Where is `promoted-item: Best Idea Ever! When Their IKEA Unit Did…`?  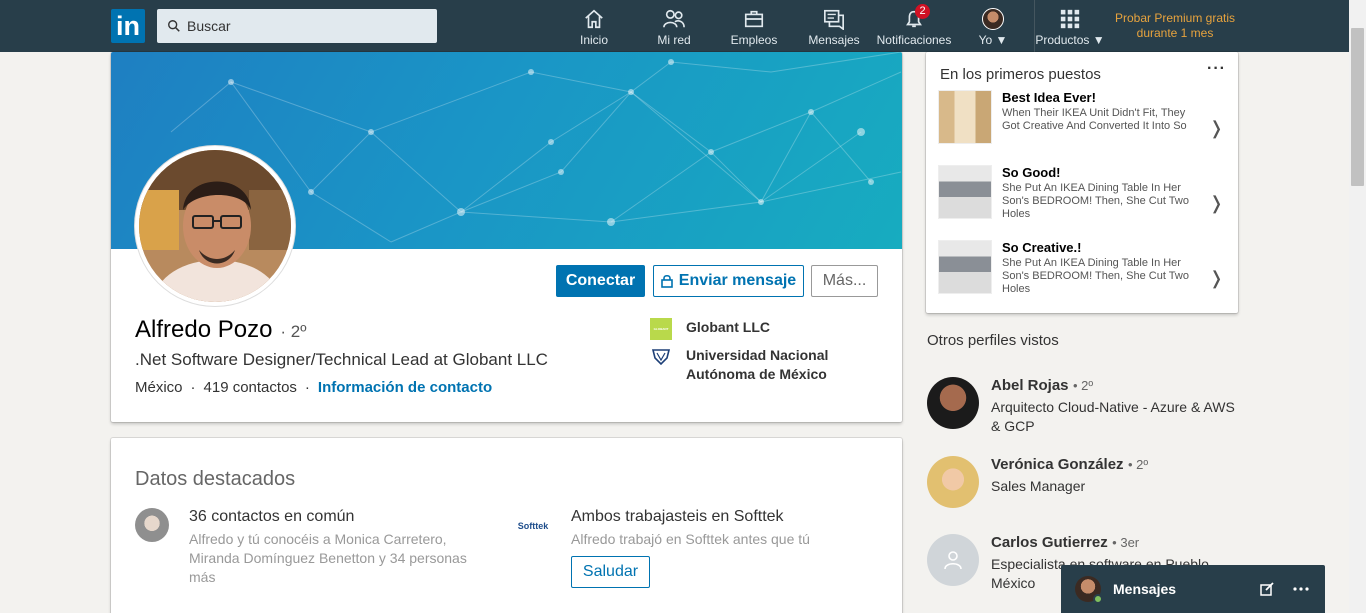
promoted-item: Best Idea Ever! When Their IKEA Unit Did… is located at coordinates (1083, 117).